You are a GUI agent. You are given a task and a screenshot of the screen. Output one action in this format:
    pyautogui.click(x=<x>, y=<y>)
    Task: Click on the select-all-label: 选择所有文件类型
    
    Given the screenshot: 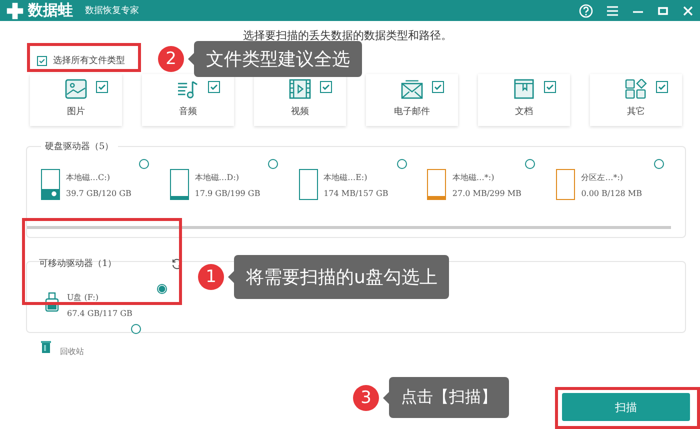 What is the action you would take?
    pyautogui.click(x=89, y=60)
    